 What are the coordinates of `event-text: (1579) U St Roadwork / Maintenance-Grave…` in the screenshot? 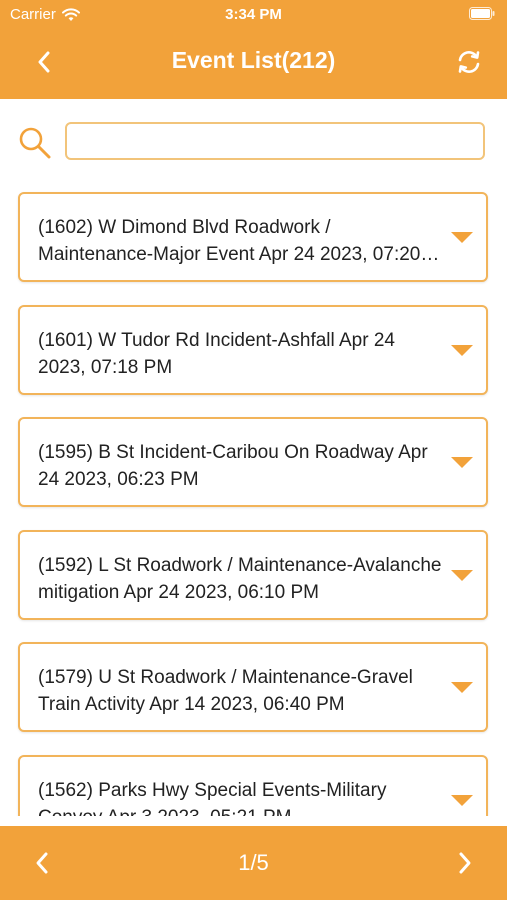 It's located at (225, 691).